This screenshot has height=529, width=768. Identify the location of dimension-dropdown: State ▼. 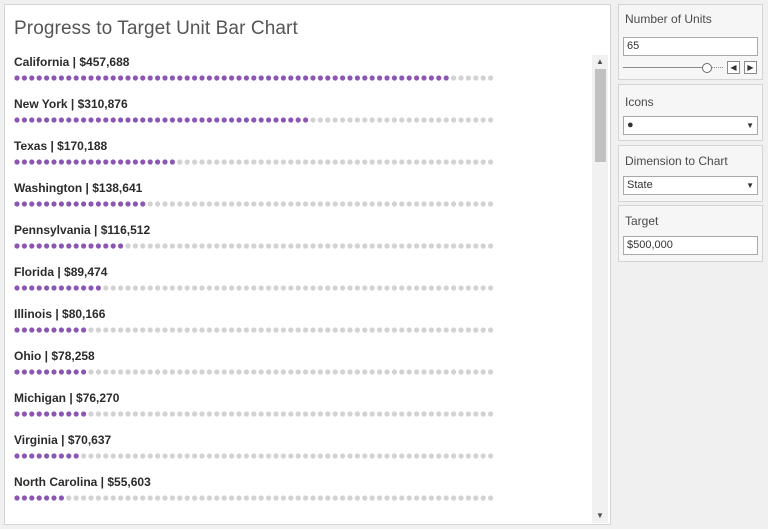
(690, 185).